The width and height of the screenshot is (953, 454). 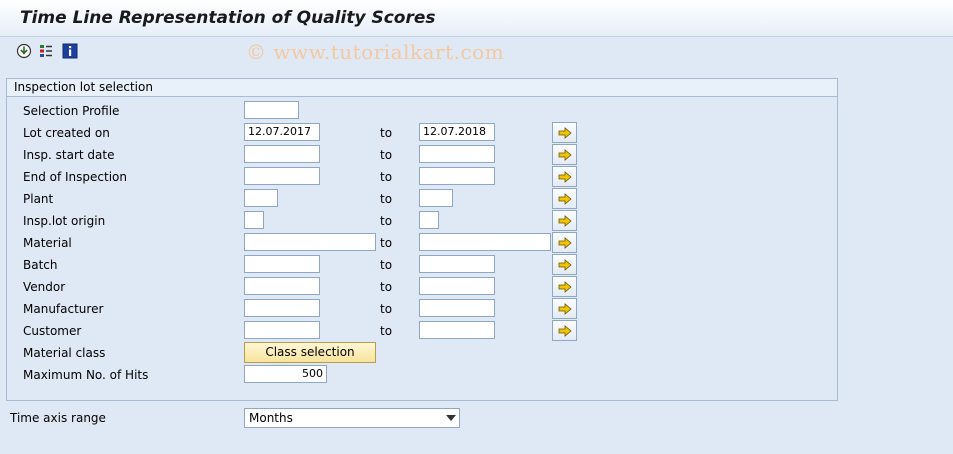 I want to click on insp-start-date-label: Insp. start date, so click(x=69, y=155).